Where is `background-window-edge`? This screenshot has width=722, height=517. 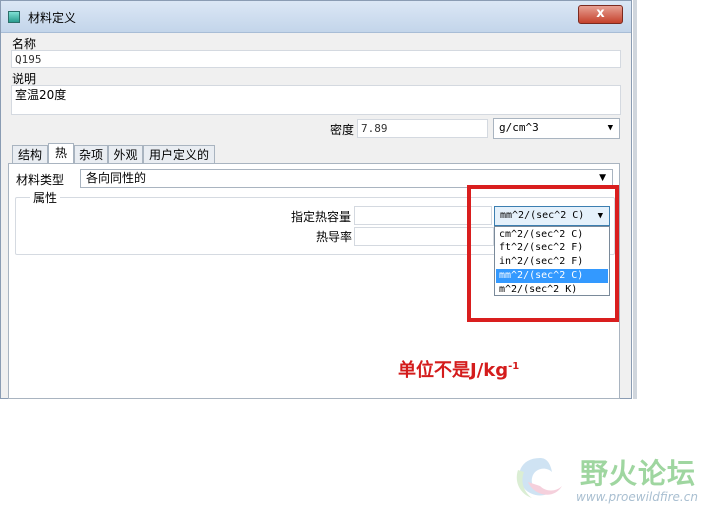
background-window-edge is located at coordinates (635, 199).